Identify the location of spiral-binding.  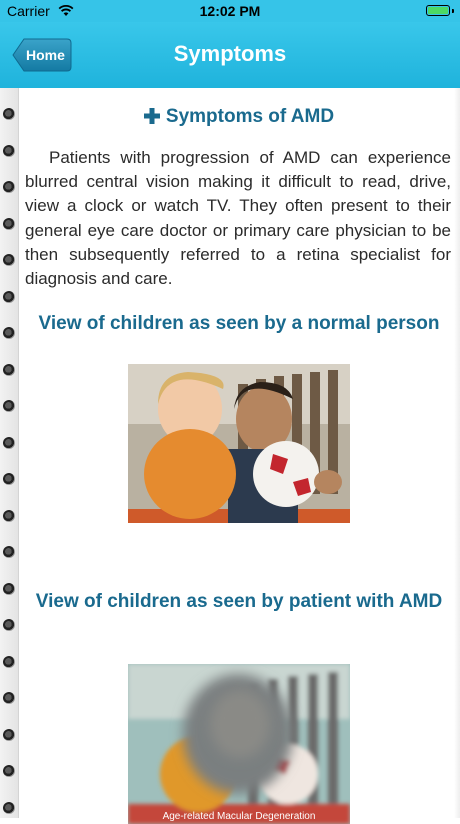
(9, 453).